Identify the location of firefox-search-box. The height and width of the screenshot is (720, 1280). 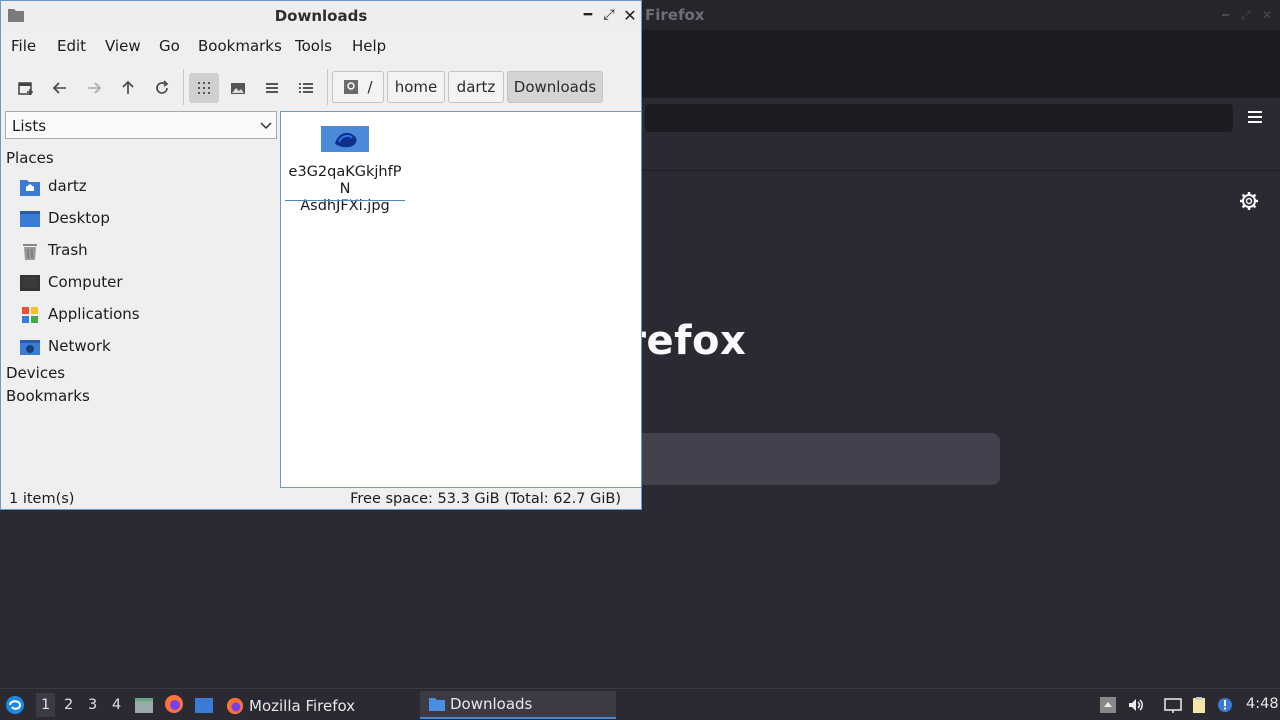
(800, 459).